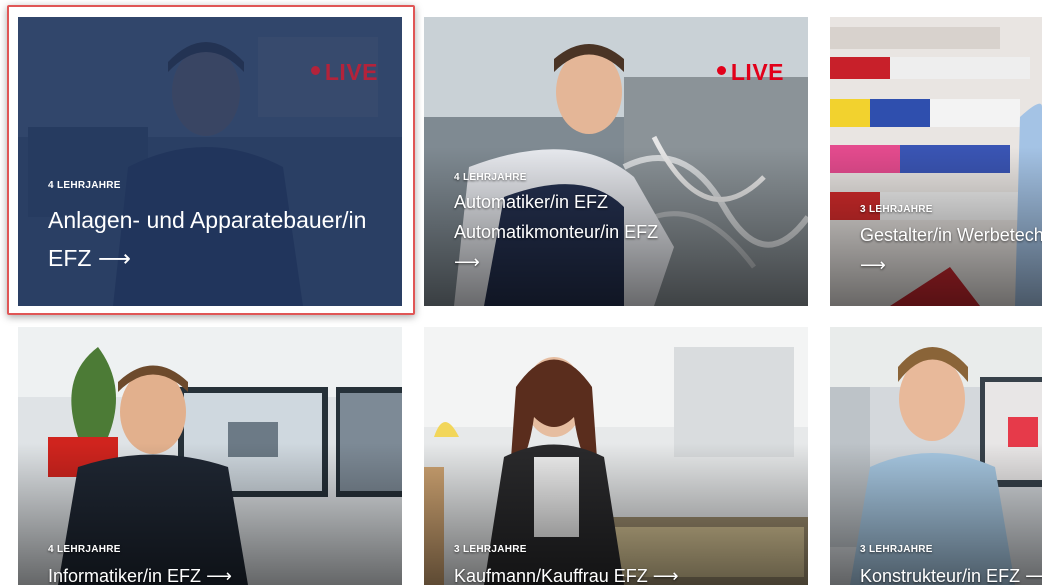 The image size is (1042, 585). What do you see at coordinates (951, 573) in the screenshot?
I see `card-title: Konstrukteur/in EFZ ⟶` at bounding box center [951, 573].